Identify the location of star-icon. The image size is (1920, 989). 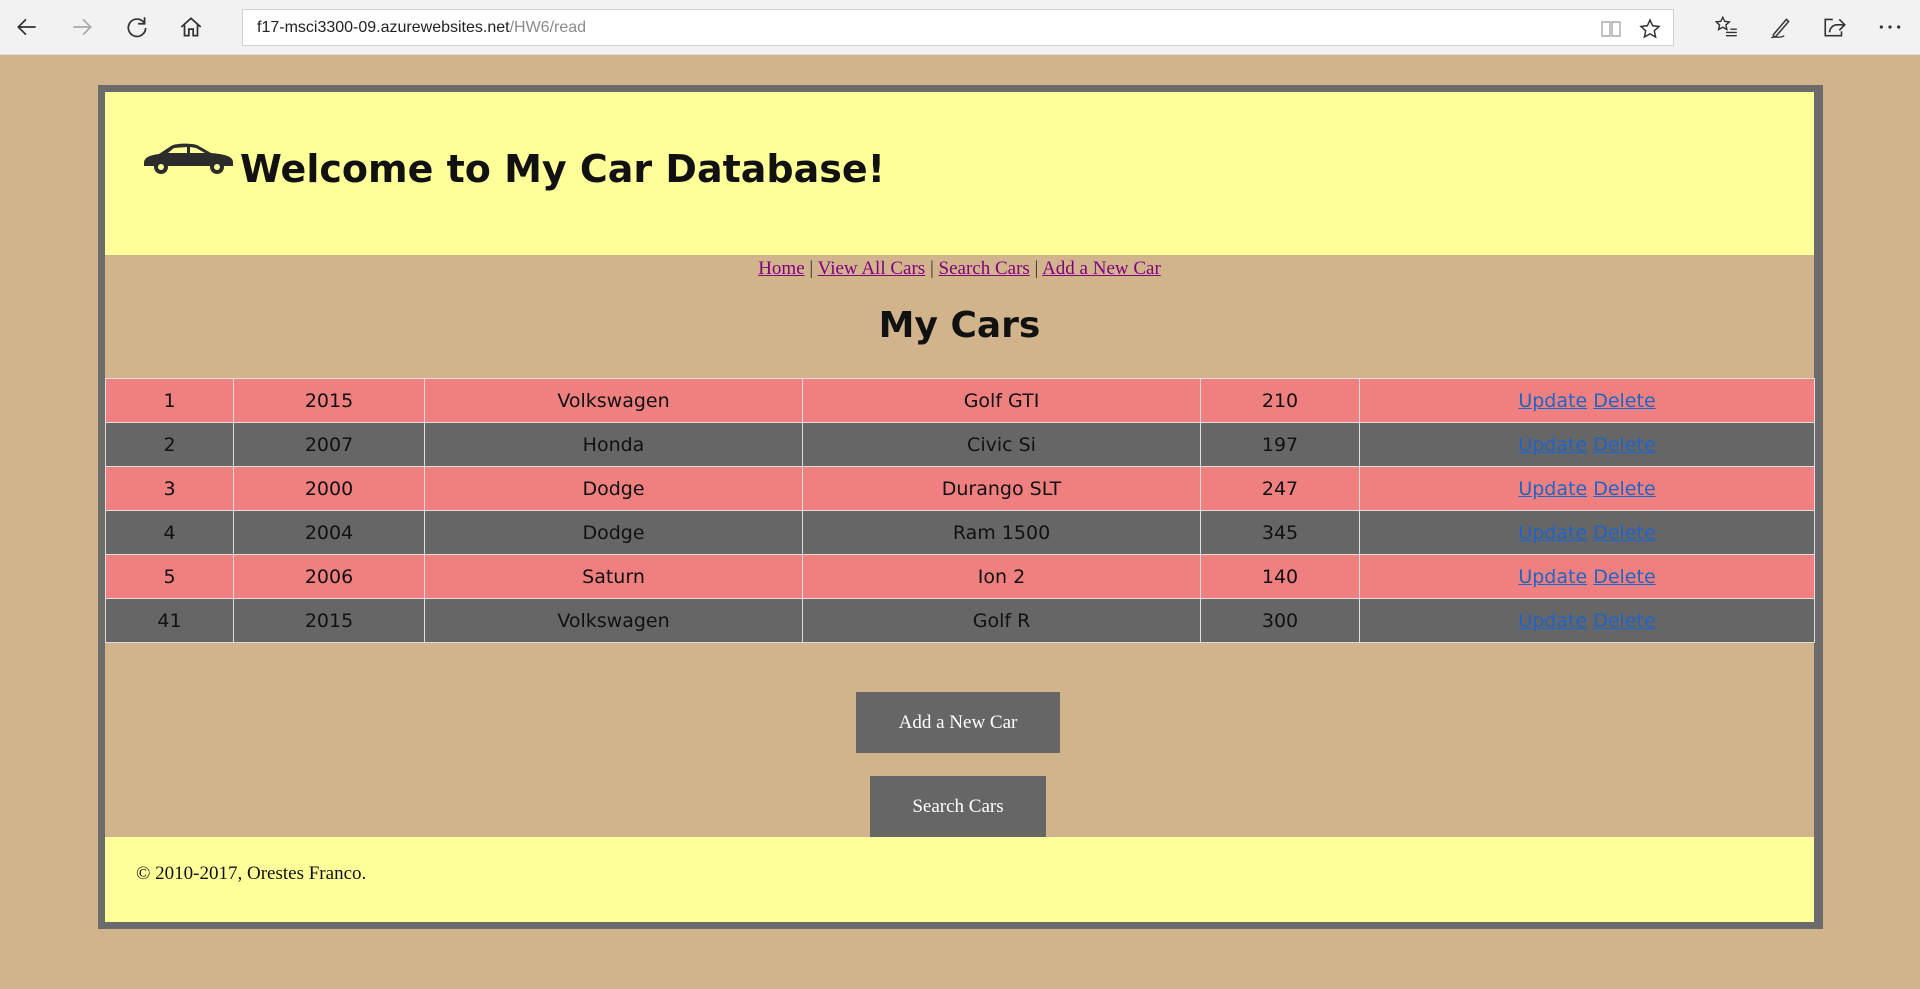
(1650, 29).